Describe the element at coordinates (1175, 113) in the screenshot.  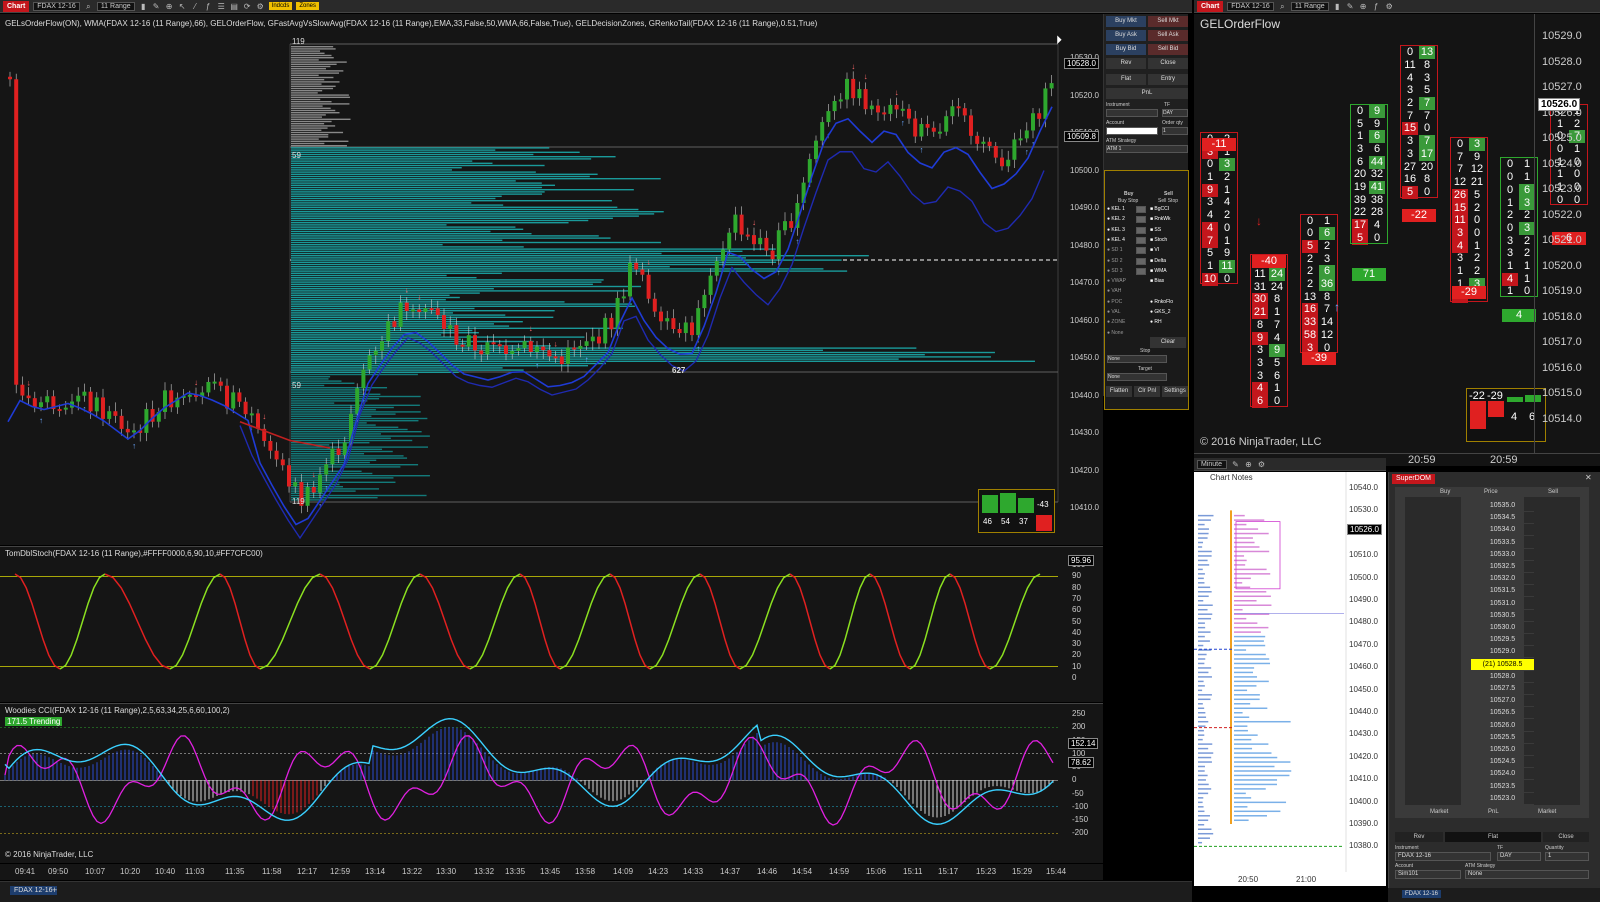
I see `tf-select: DAY` at that location.